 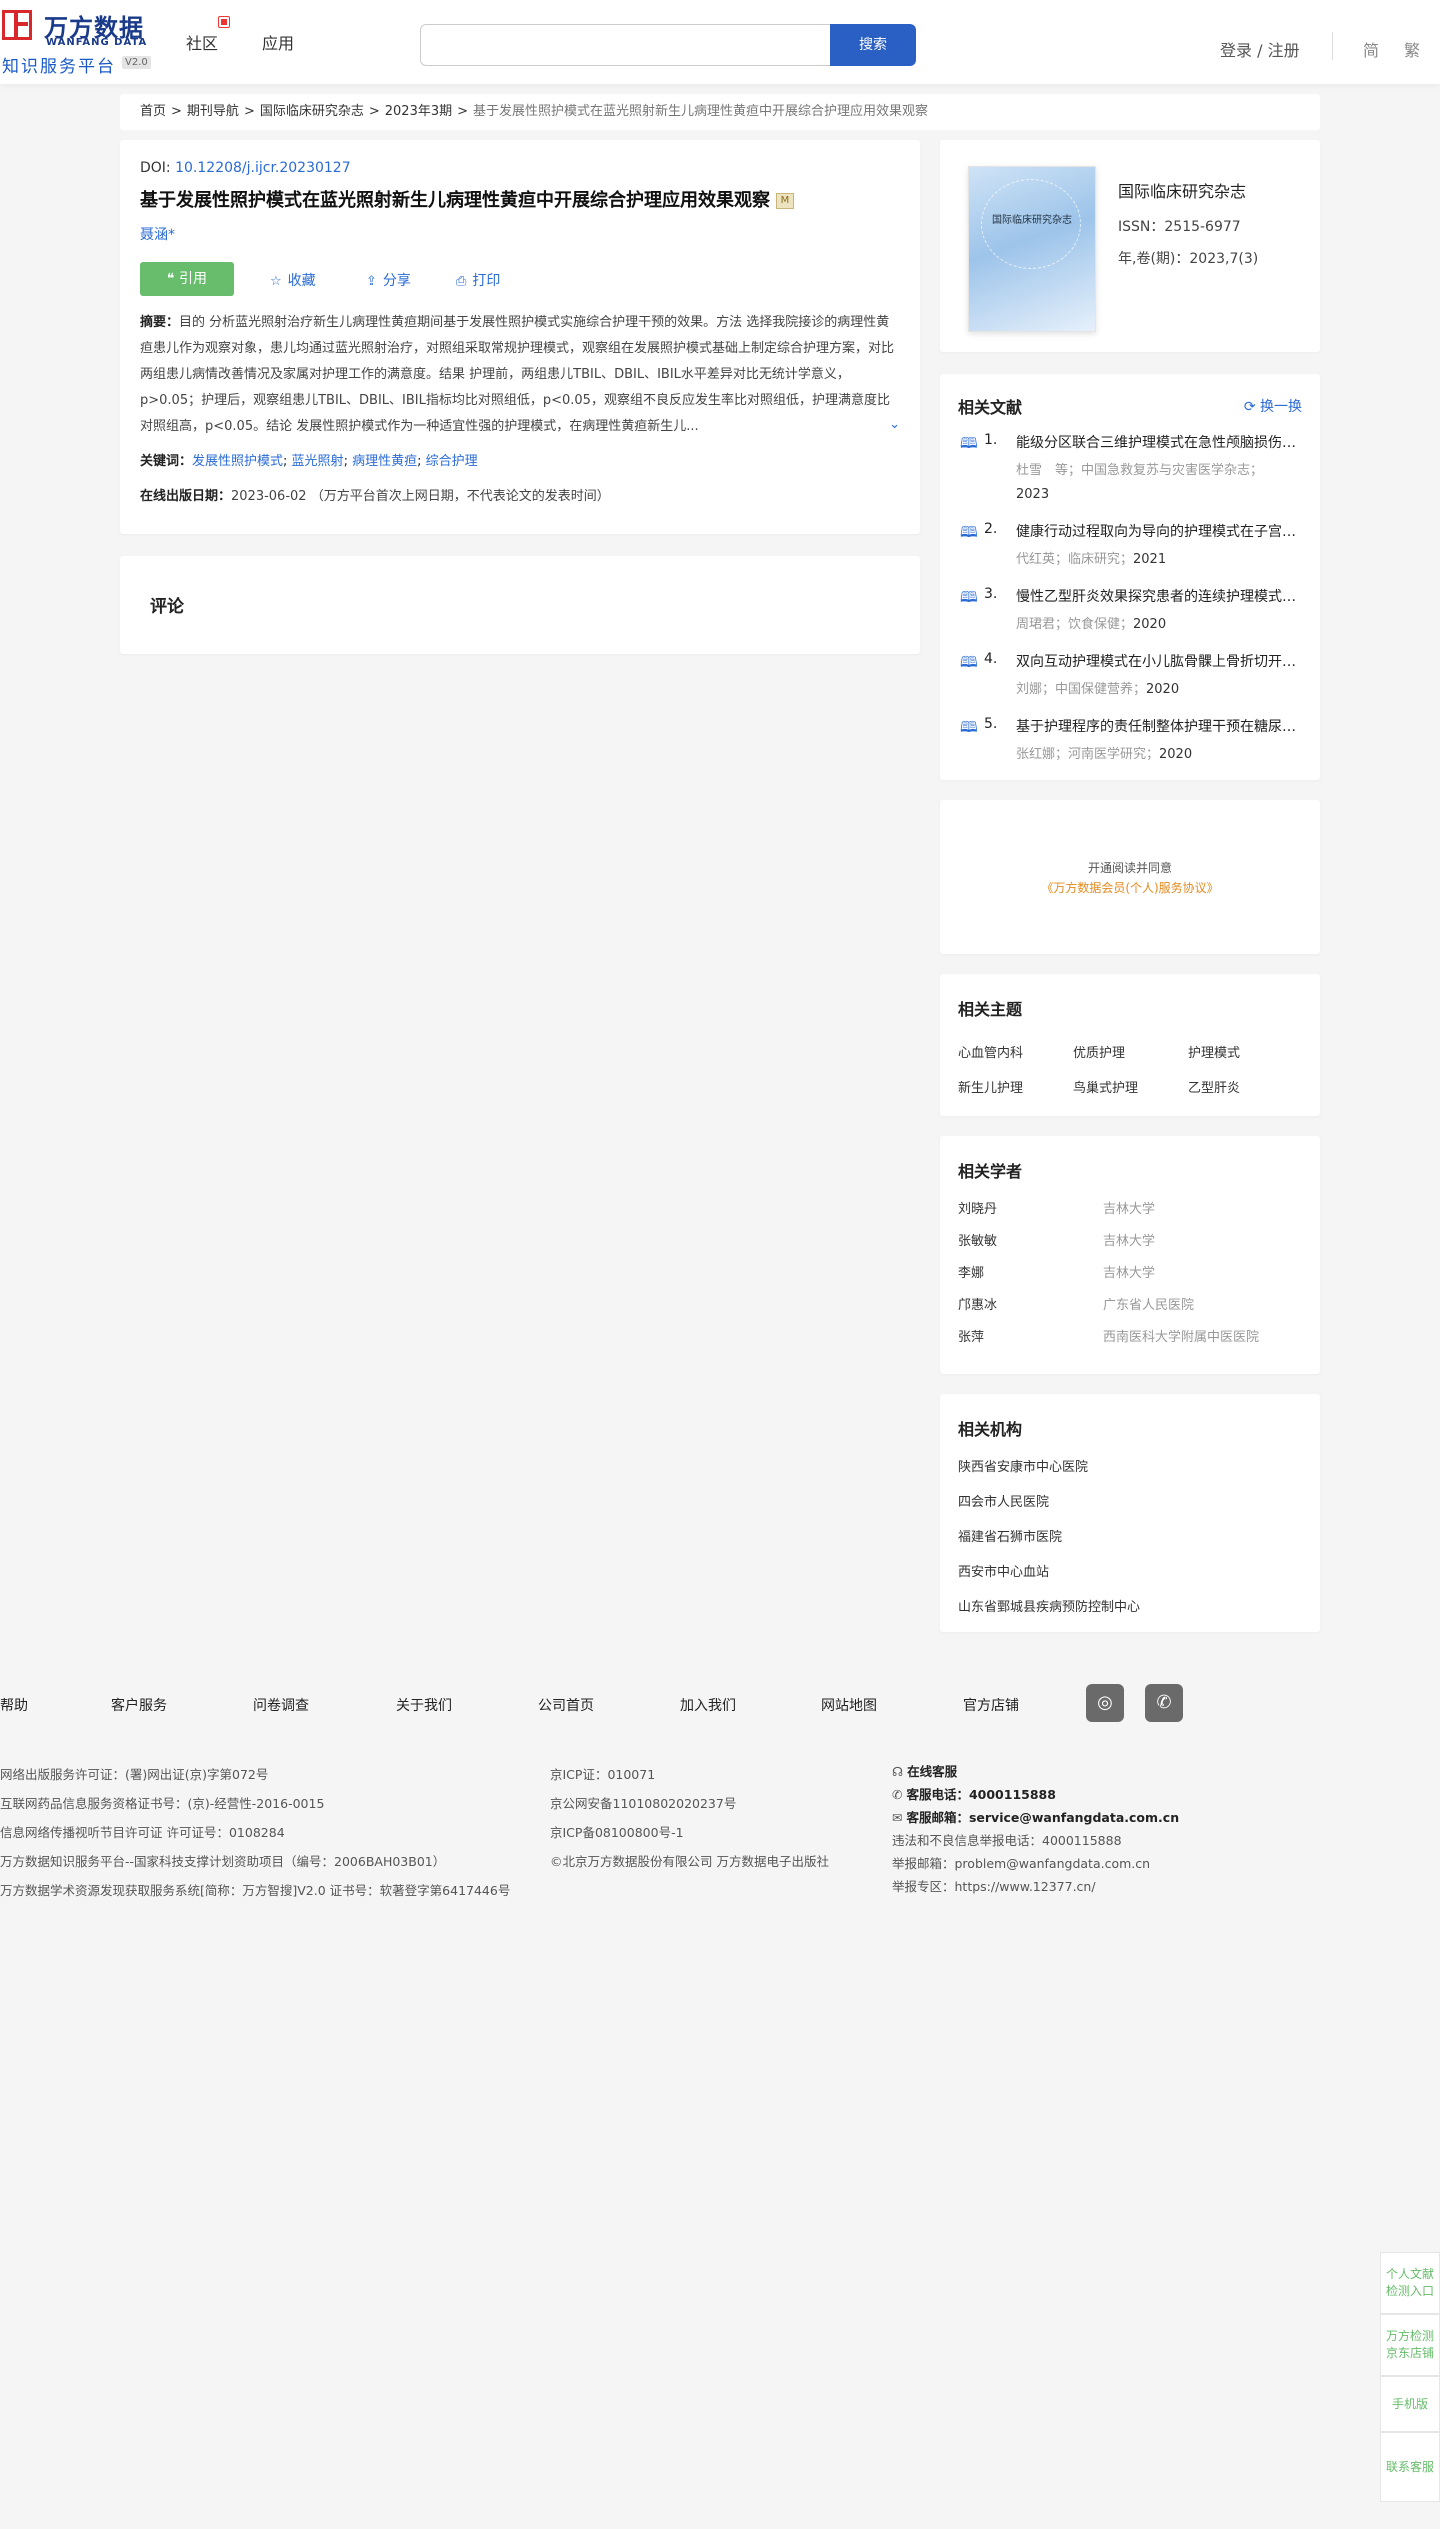 What do you see at coordinates (701, 111) in the screenshot?
I see `breadcrumb-current: 基于发展性照护模式在蓝光照射新生儿病理性黄疸中开展综合护理应用效果观察` at bounding box center [701, 111].